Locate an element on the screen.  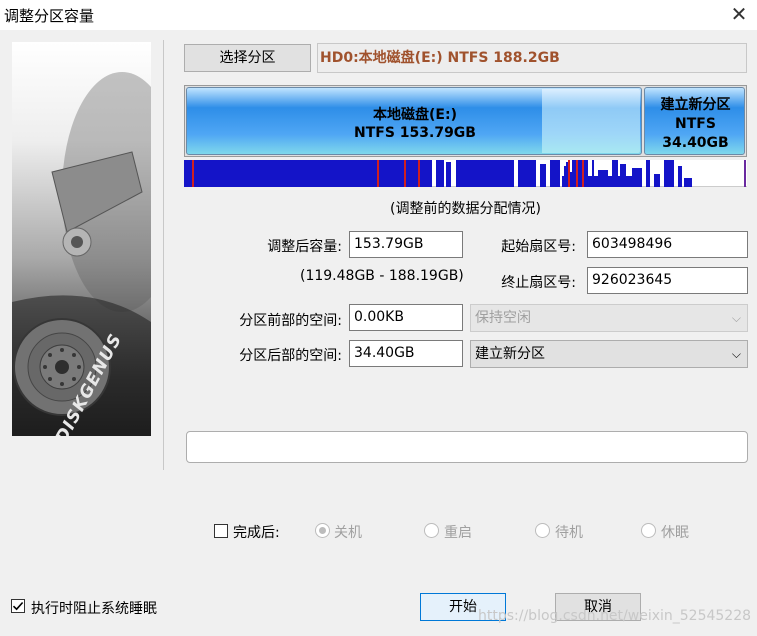
close-icon: ✕ is located at coordinates (739, 14).